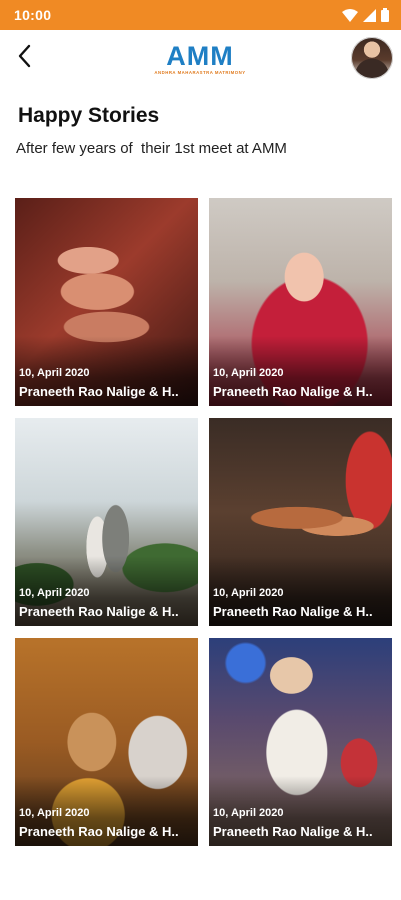 The height and width of the screenshot is (900, 401). I want to click on amm-logo: AMM ANDHRA MAHARASTRA MATRIMONY, so click(200, 62).